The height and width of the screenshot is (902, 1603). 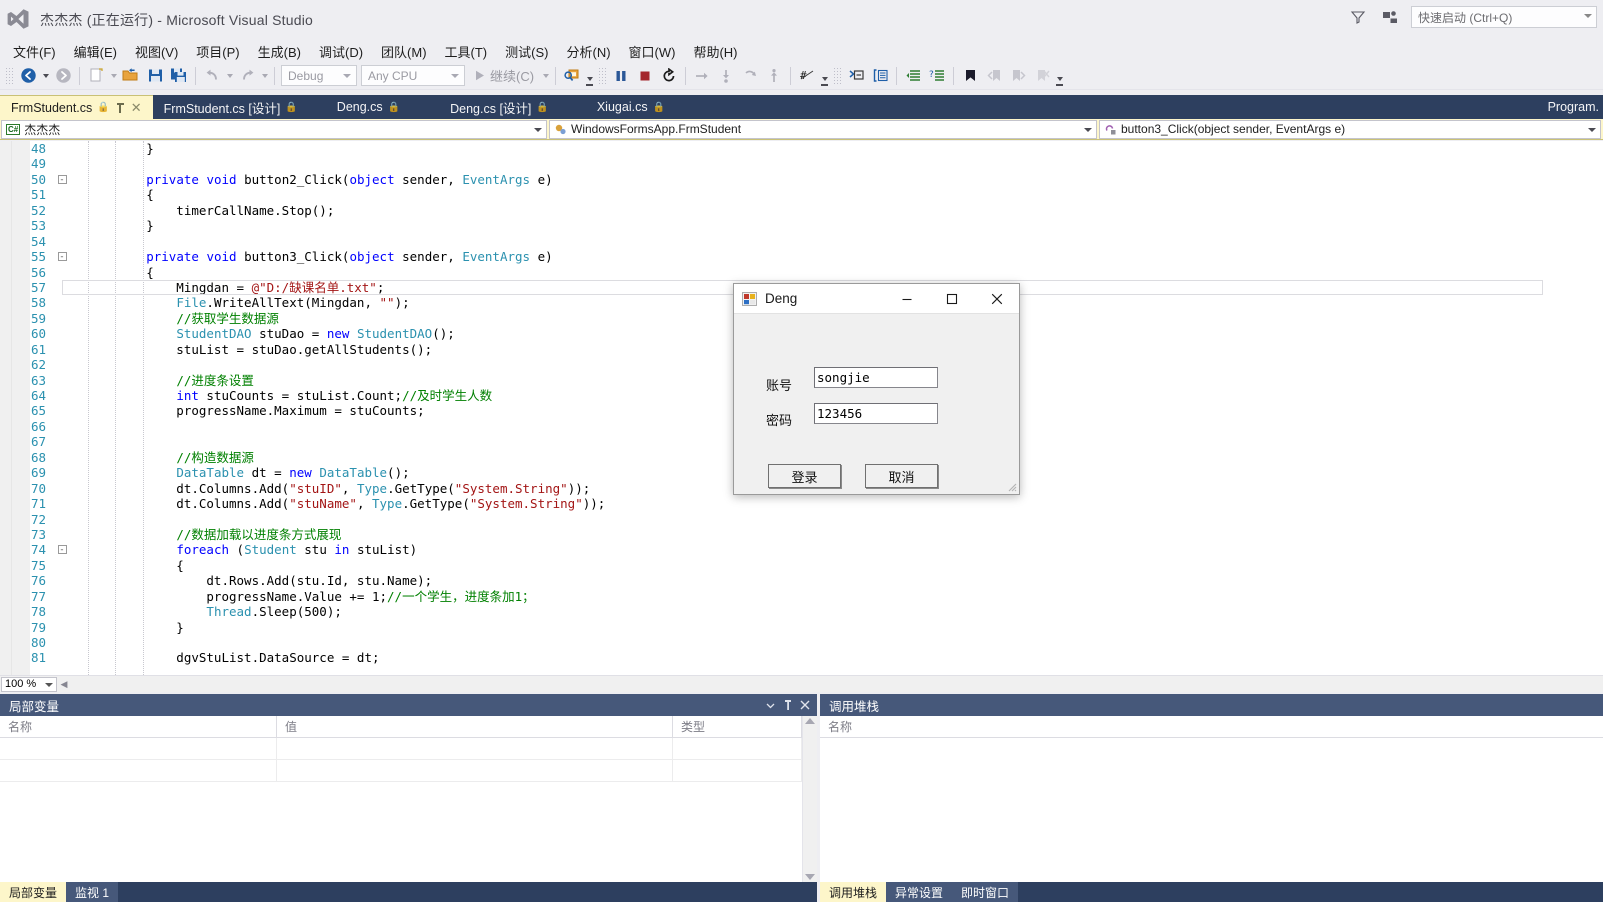 I want to click on bookmark-icon, so click(x=970, y=76).